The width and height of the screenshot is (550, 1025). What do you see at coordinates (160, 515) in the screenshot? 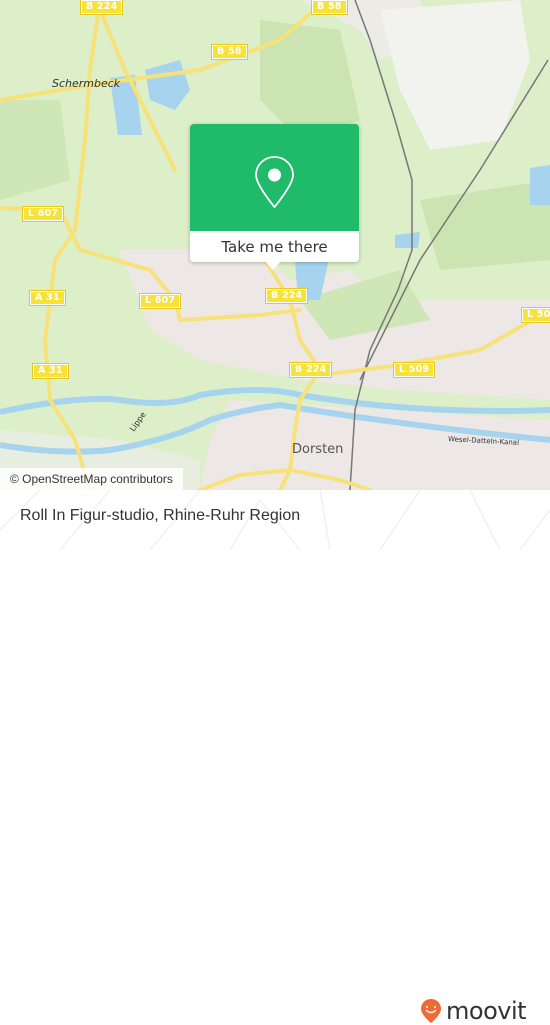
I see `location-title: Roll In Figur-studio, Rhine-Ruhr Region` at bounding box center [160, 515].